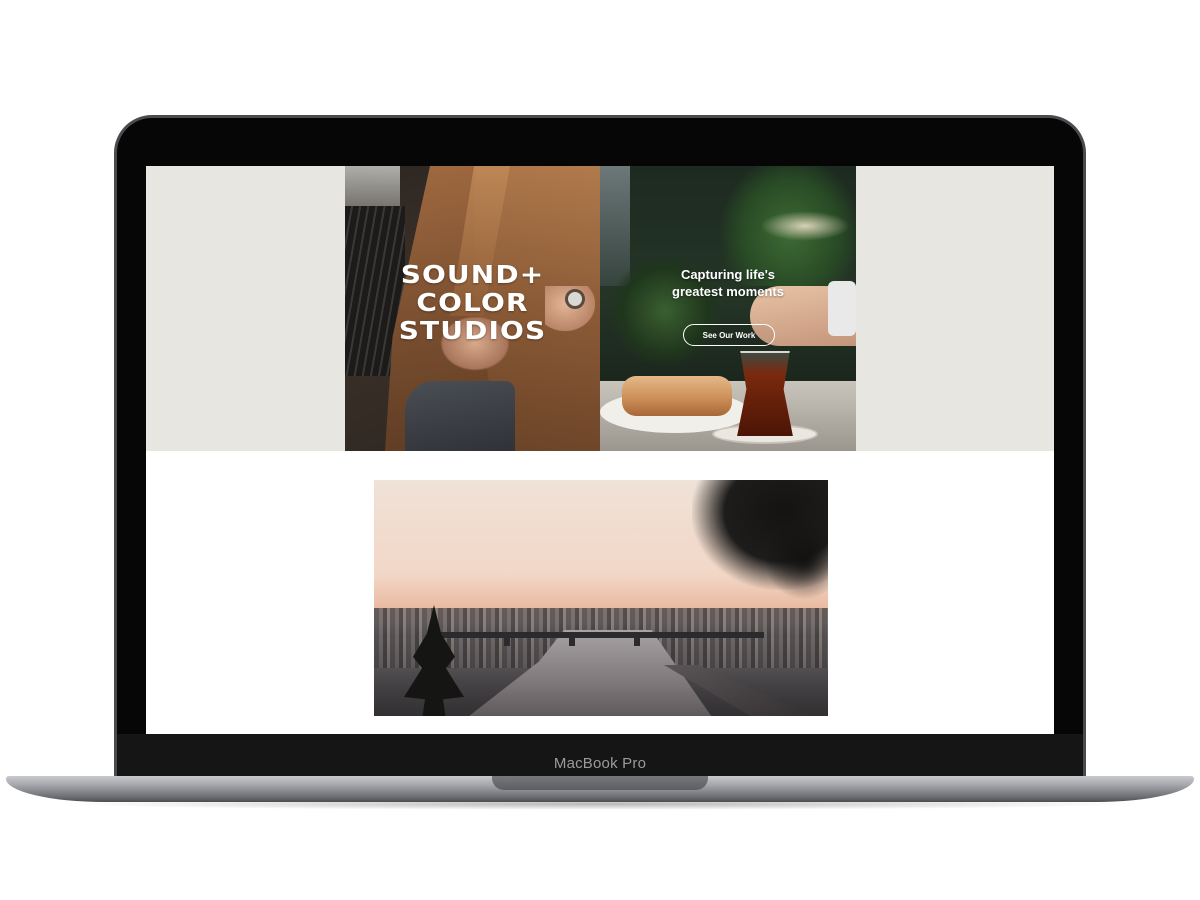 The width and height of the screenshot is (1200, 900). What do you see at coordinates (600, 763) in the screenshot?
I see `laptop-model-label: MacBook Pro` at bounding box center [600, 763].